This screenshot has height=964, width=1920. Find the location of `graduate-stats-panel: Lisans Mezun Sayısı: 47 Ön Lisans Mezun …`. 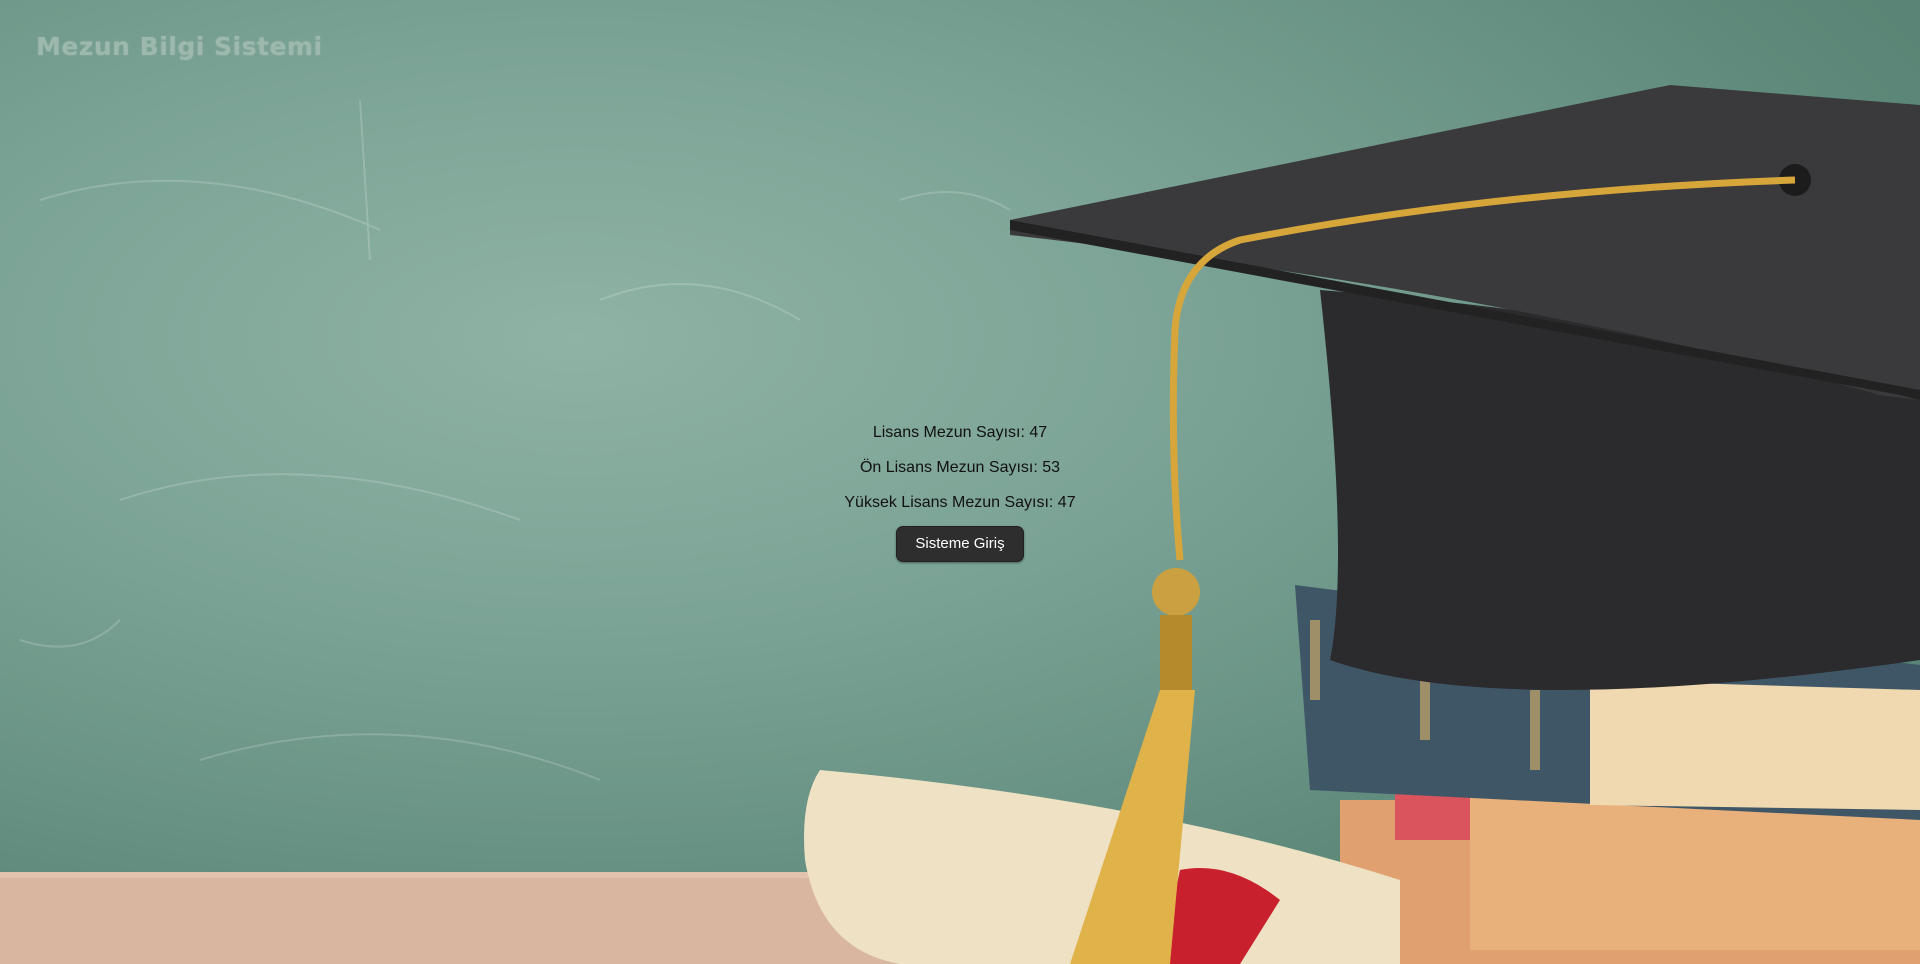

graduate-stats-panel: Lisans Mezun Sayısı: 47 Ön Lisans Mezun … is located at coordinates (960, 491).